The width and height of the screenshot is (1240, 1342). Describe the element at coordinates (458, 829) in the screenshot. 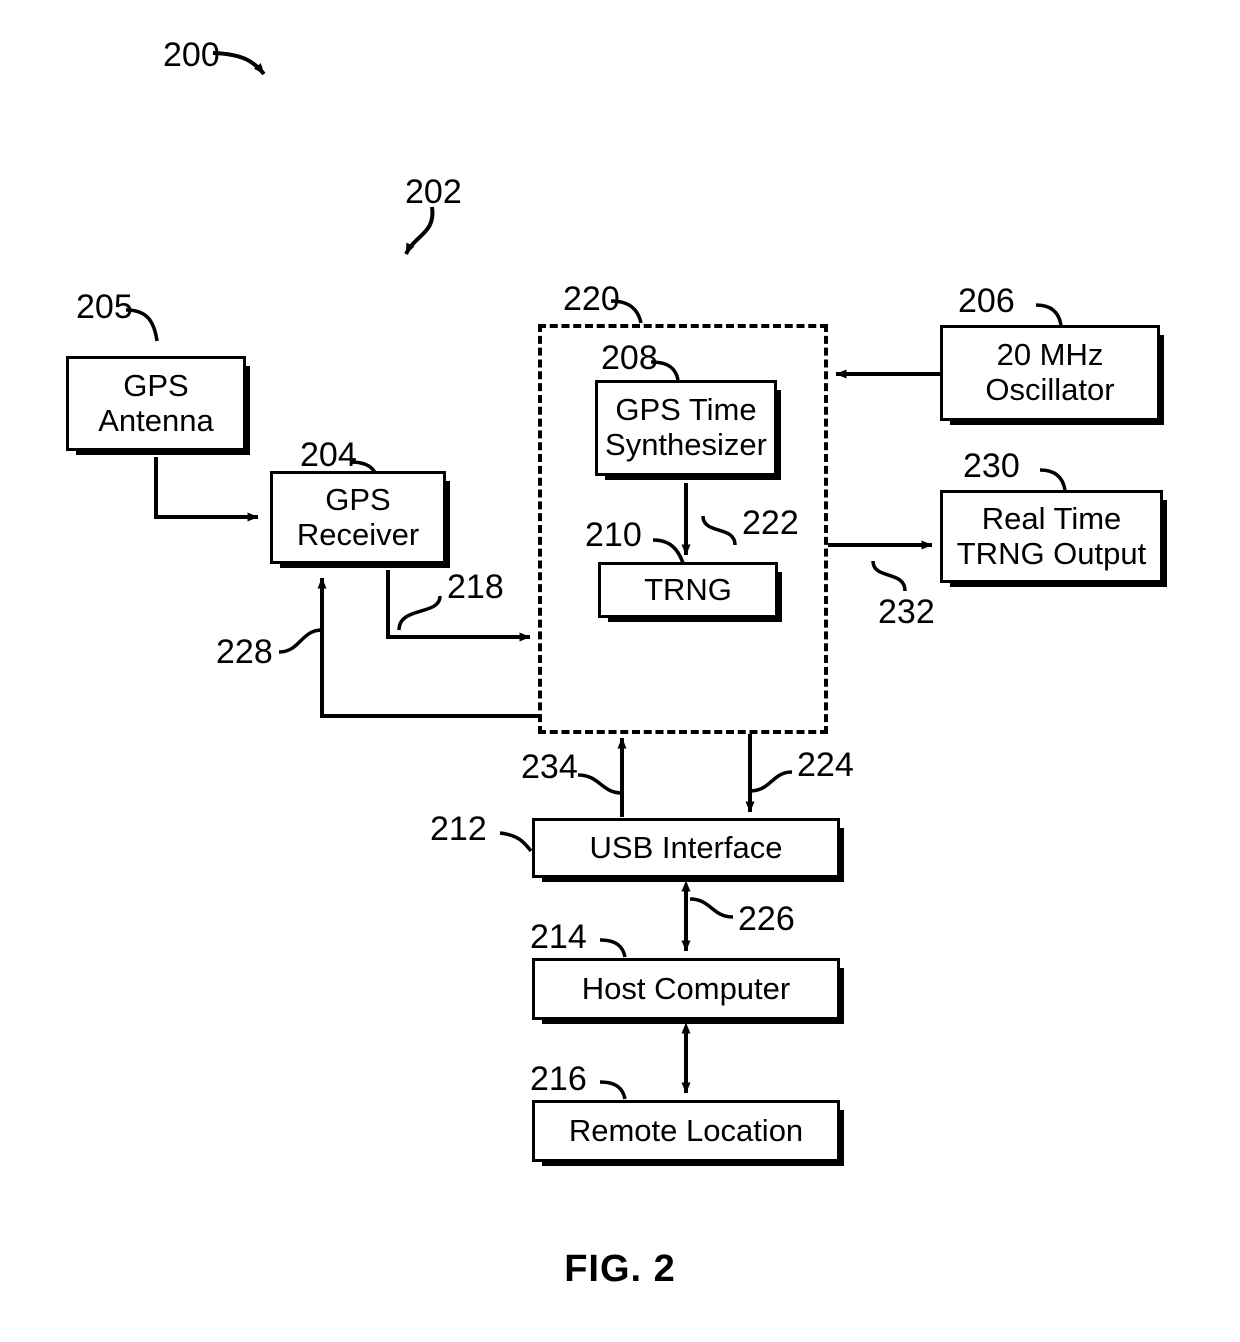

I see `ref-numeral-212: 212` at that location.